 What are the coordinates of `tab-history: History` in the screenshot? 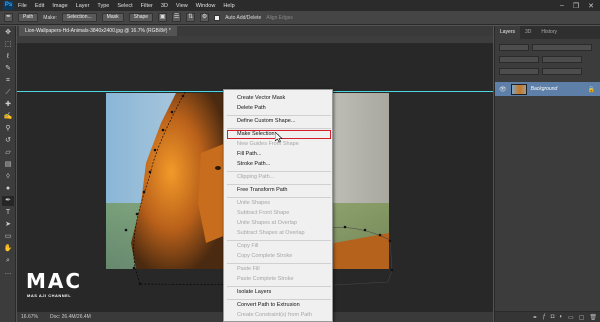 It's located at (549, 32).